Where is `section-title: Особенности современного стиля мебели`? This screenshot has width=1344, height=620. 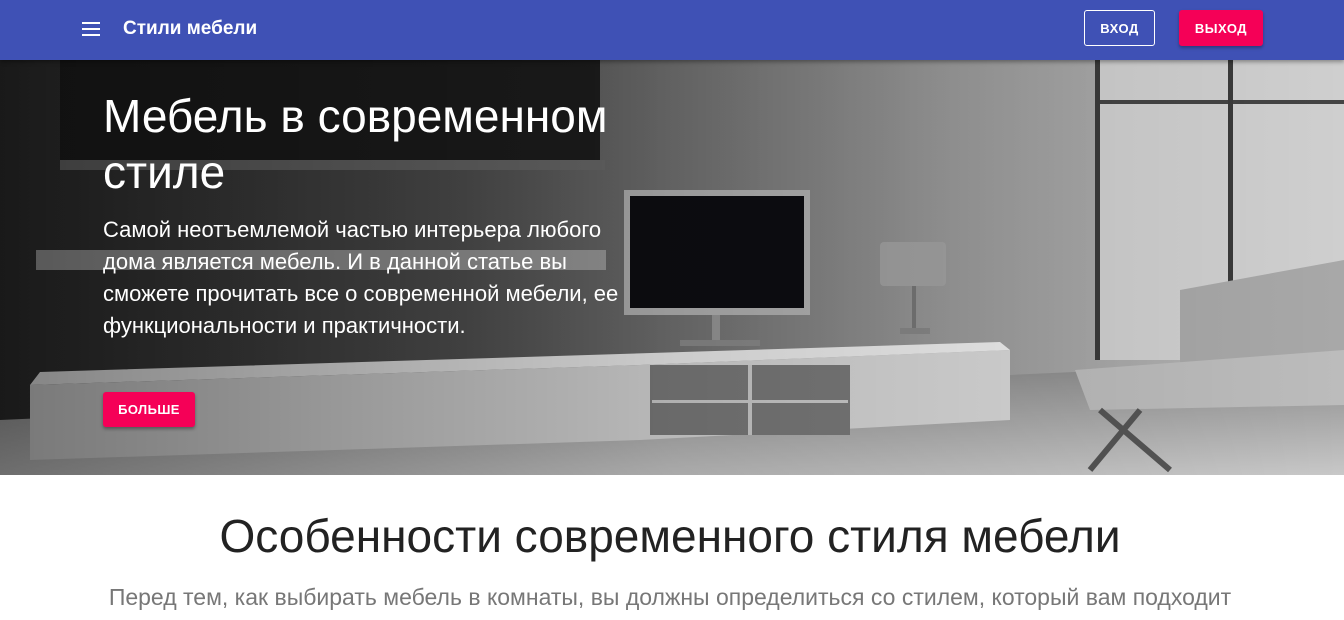 section-title: Особенности современного стиля мебели is located at coordinates (670, 536).